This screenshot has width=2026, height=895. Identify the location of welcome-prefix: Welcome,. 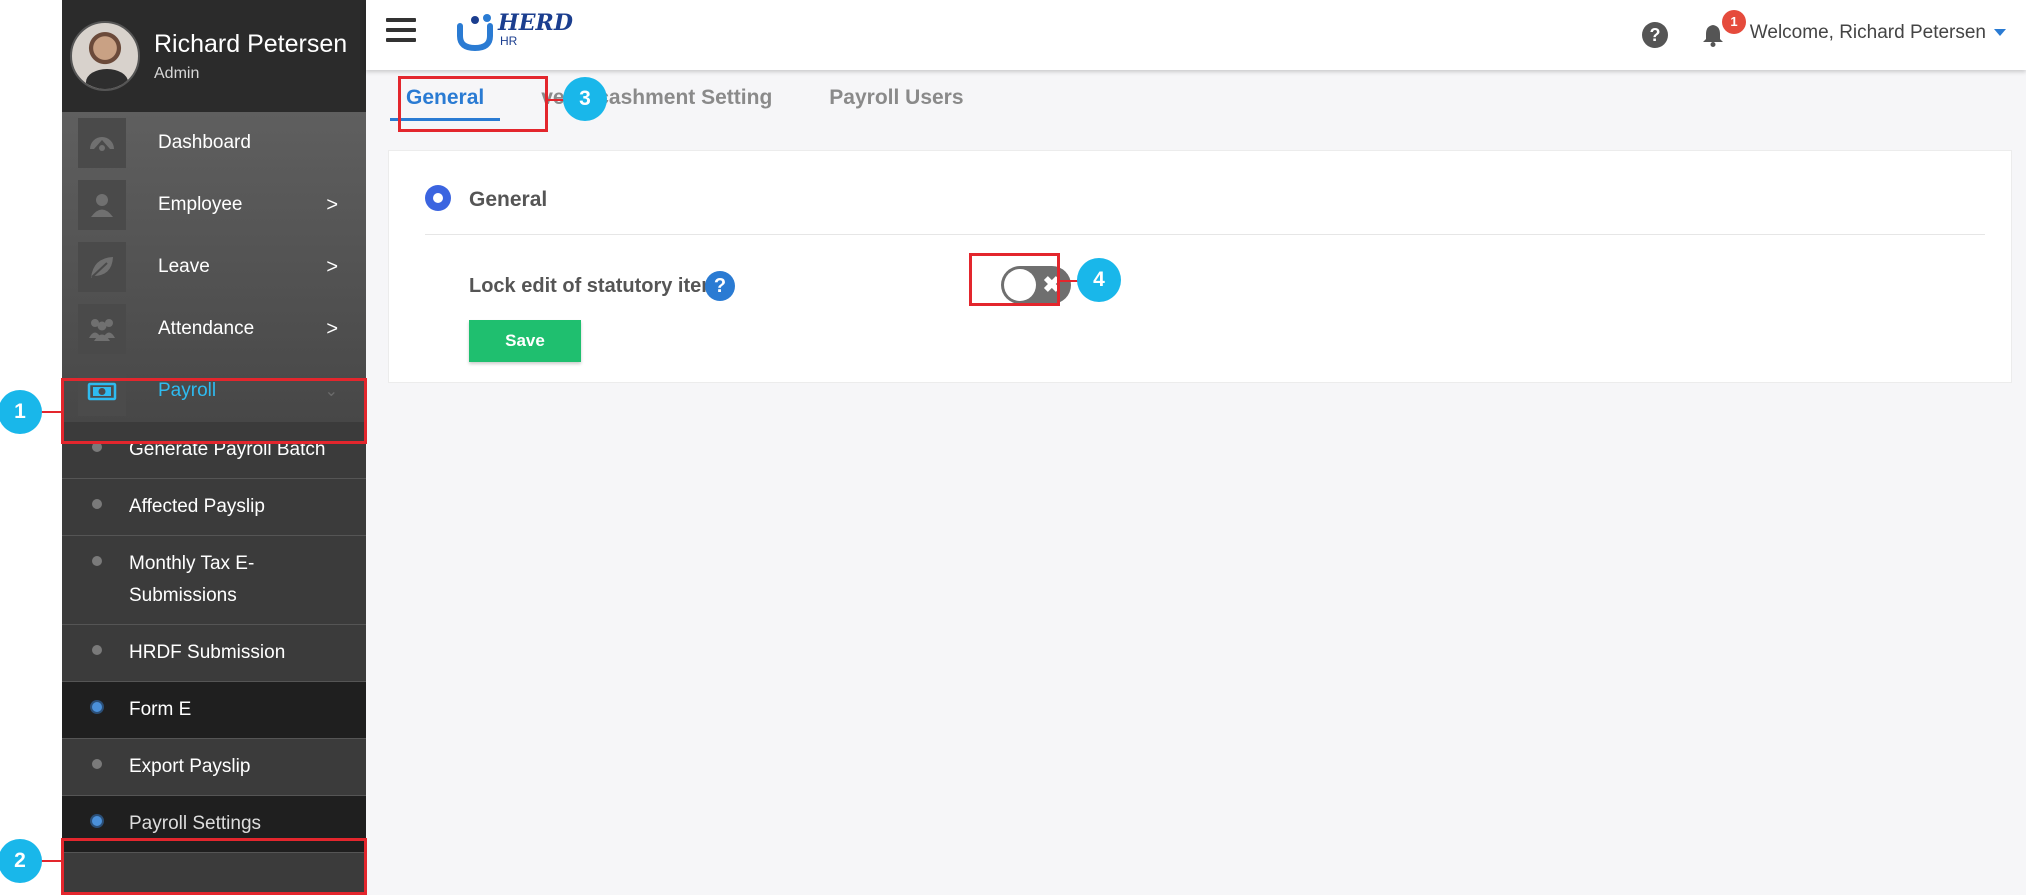
(1791, 32).